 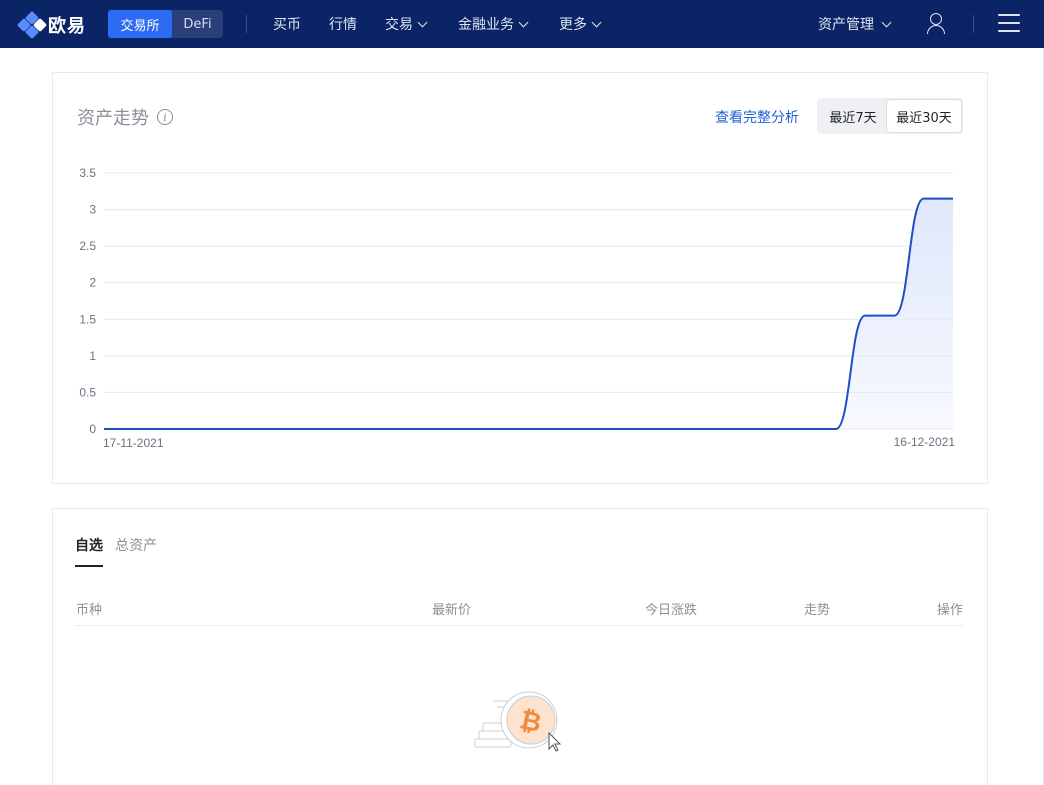 I want to click on y-tick-label: 2.5, so click(x=87, y=246).